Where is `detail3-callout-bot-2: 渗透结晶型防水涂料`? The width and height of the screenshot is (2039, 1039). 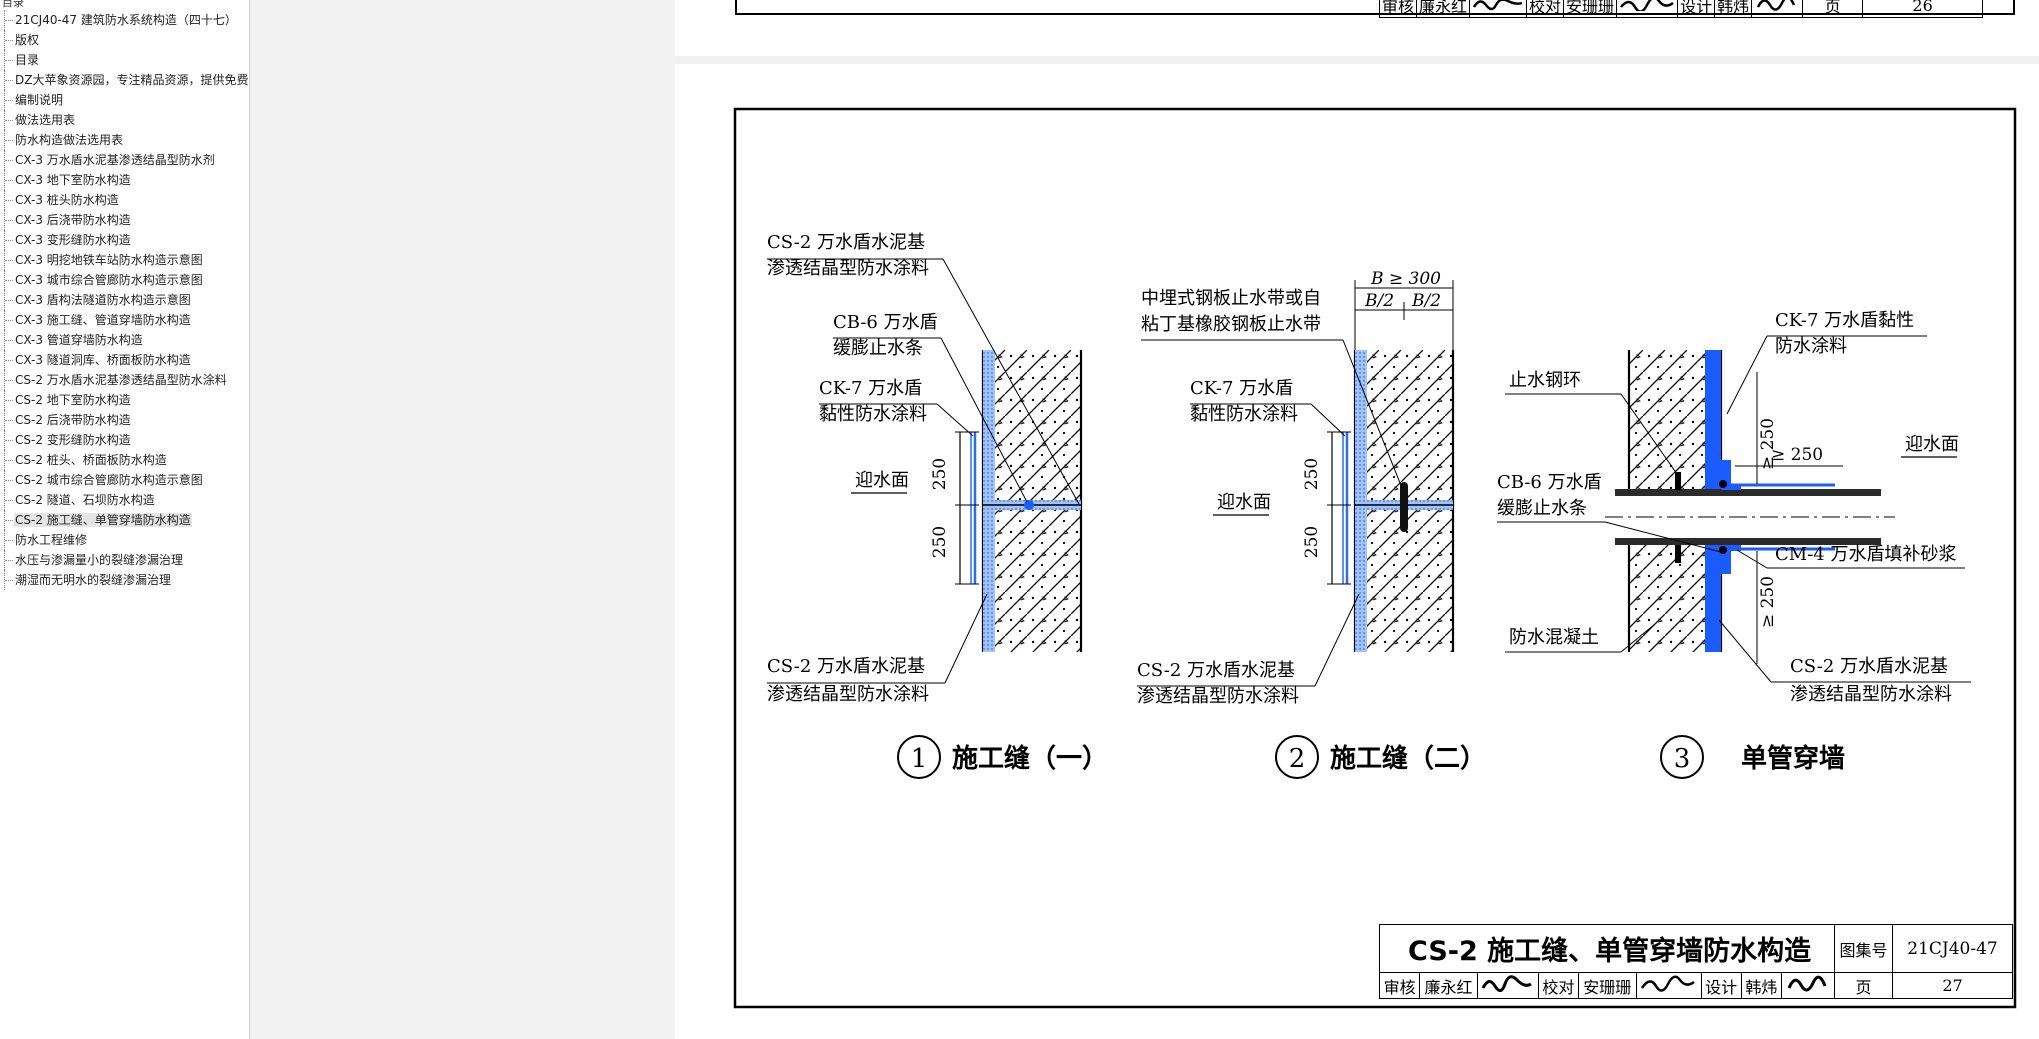 detail3-callout-bot-2: 渗透结晶型防水涂料 is located at coordinates (1871, 694).